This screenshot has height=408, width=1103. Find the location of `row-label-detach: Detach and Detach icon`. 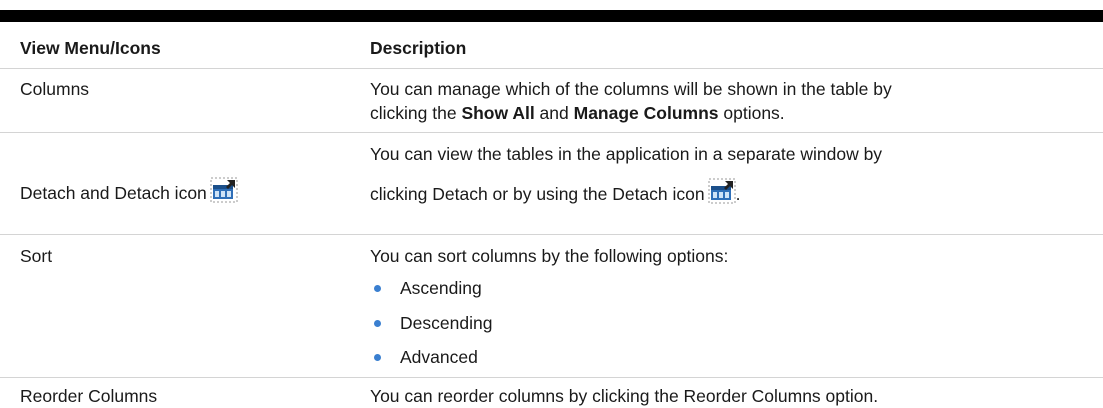

row-label-detach: Detach and Detach icon is located at coordinates (129, 193).